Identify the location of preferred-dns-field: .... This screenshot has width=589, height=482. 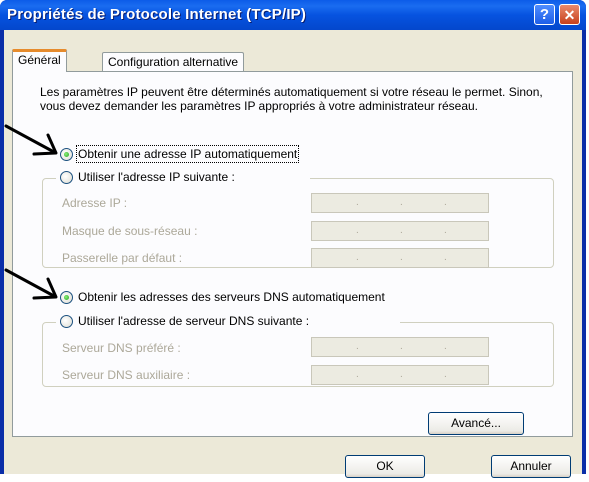
(400, 347).